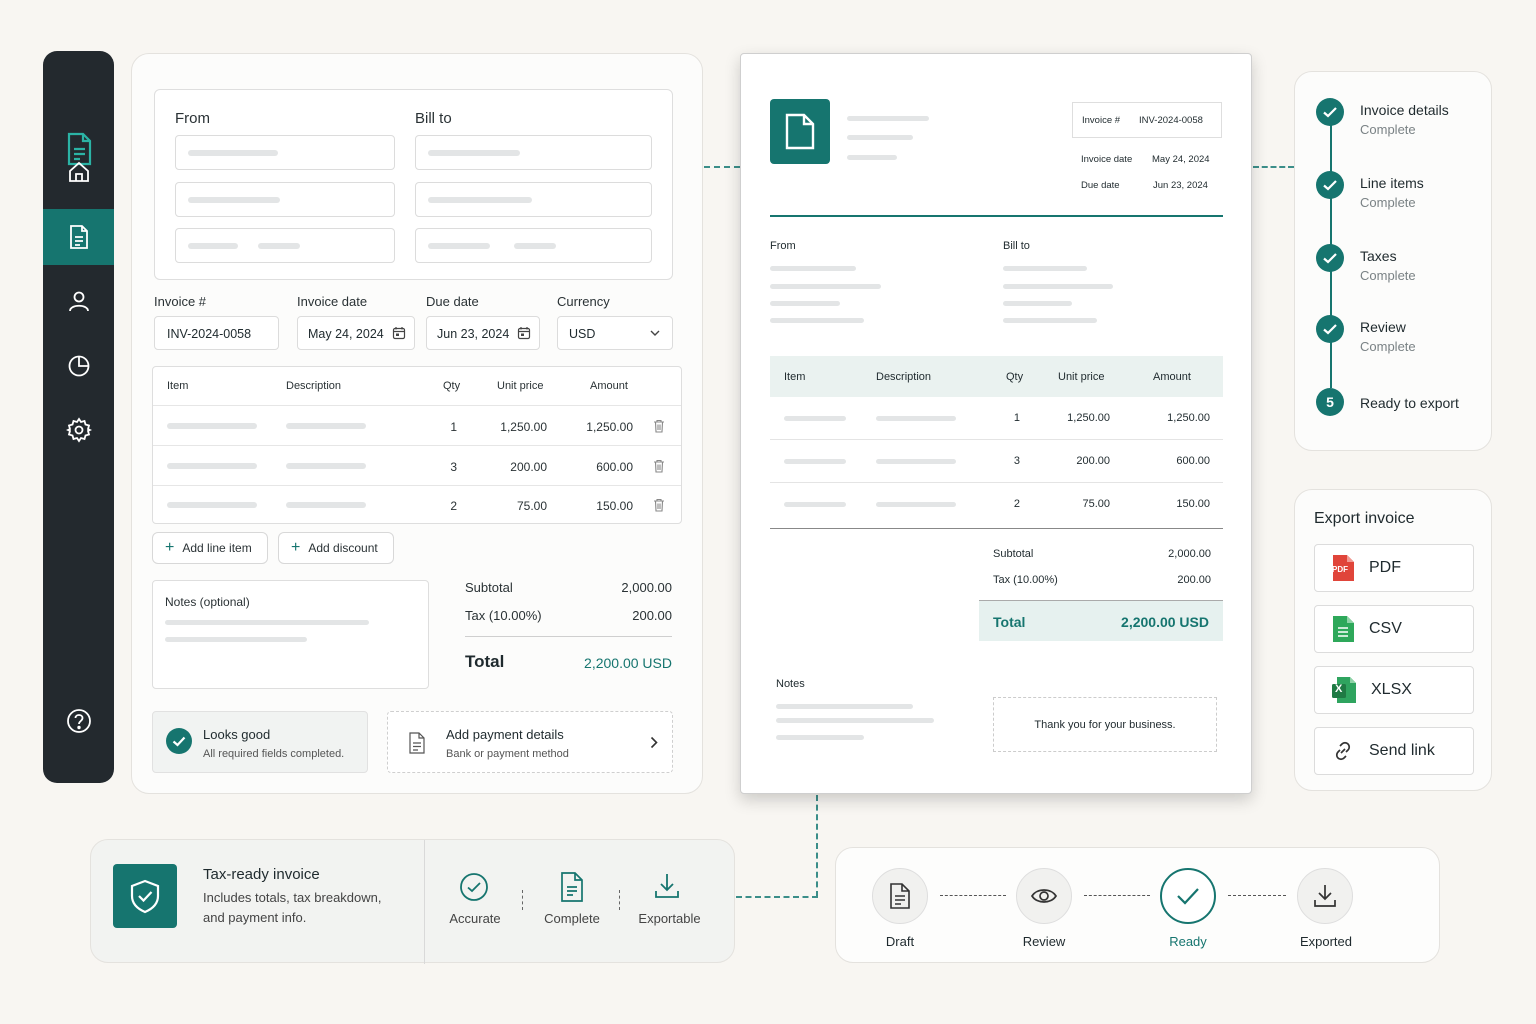 The image size is (1536, 1024). What do you see at coordinates (528, 467) in the screenshot?
I see `row-unit-price: 200.00` at bounding box center [528, 467].